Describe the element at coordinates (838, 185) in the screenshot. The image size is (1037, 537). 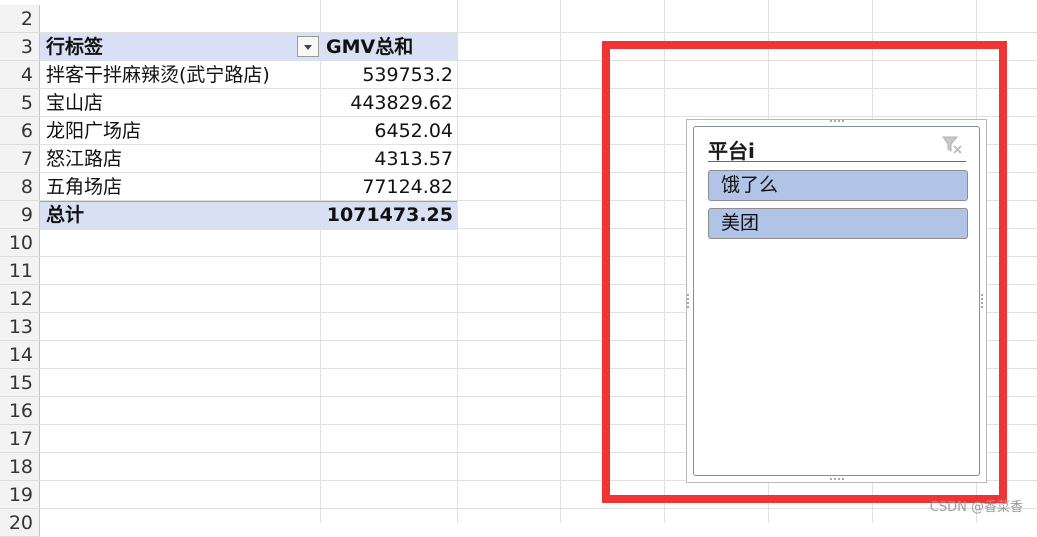
I see `slicer-item: 饿了么` at that location.